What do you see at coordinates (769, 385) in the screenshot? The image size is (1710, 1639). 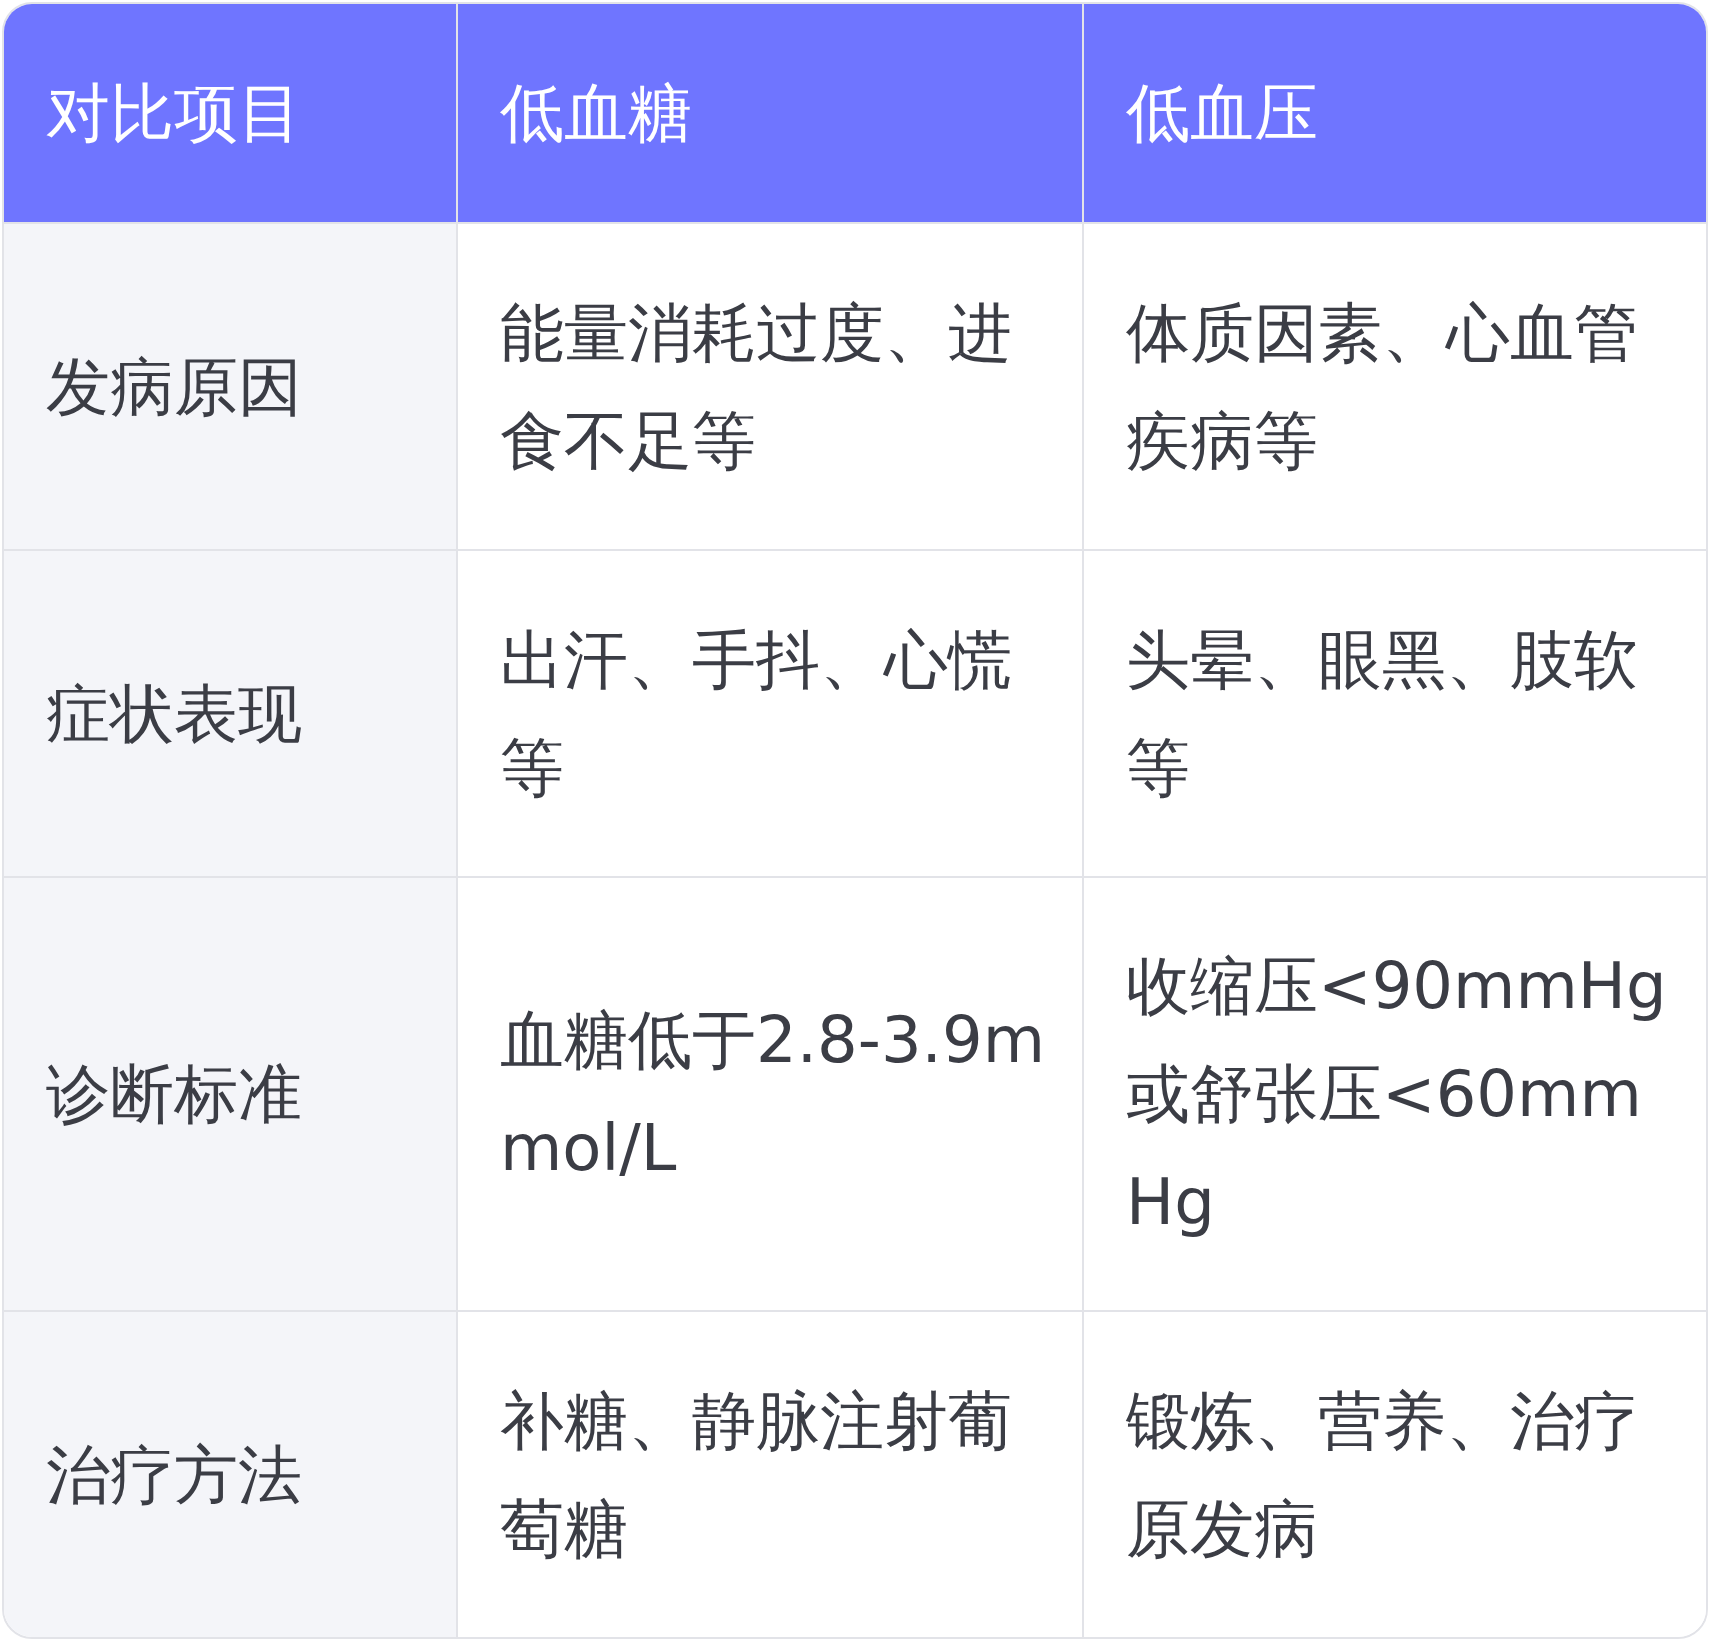 I see `table-cell: 能量消耗过度、进食不足等` at bounding box center [769, 385].